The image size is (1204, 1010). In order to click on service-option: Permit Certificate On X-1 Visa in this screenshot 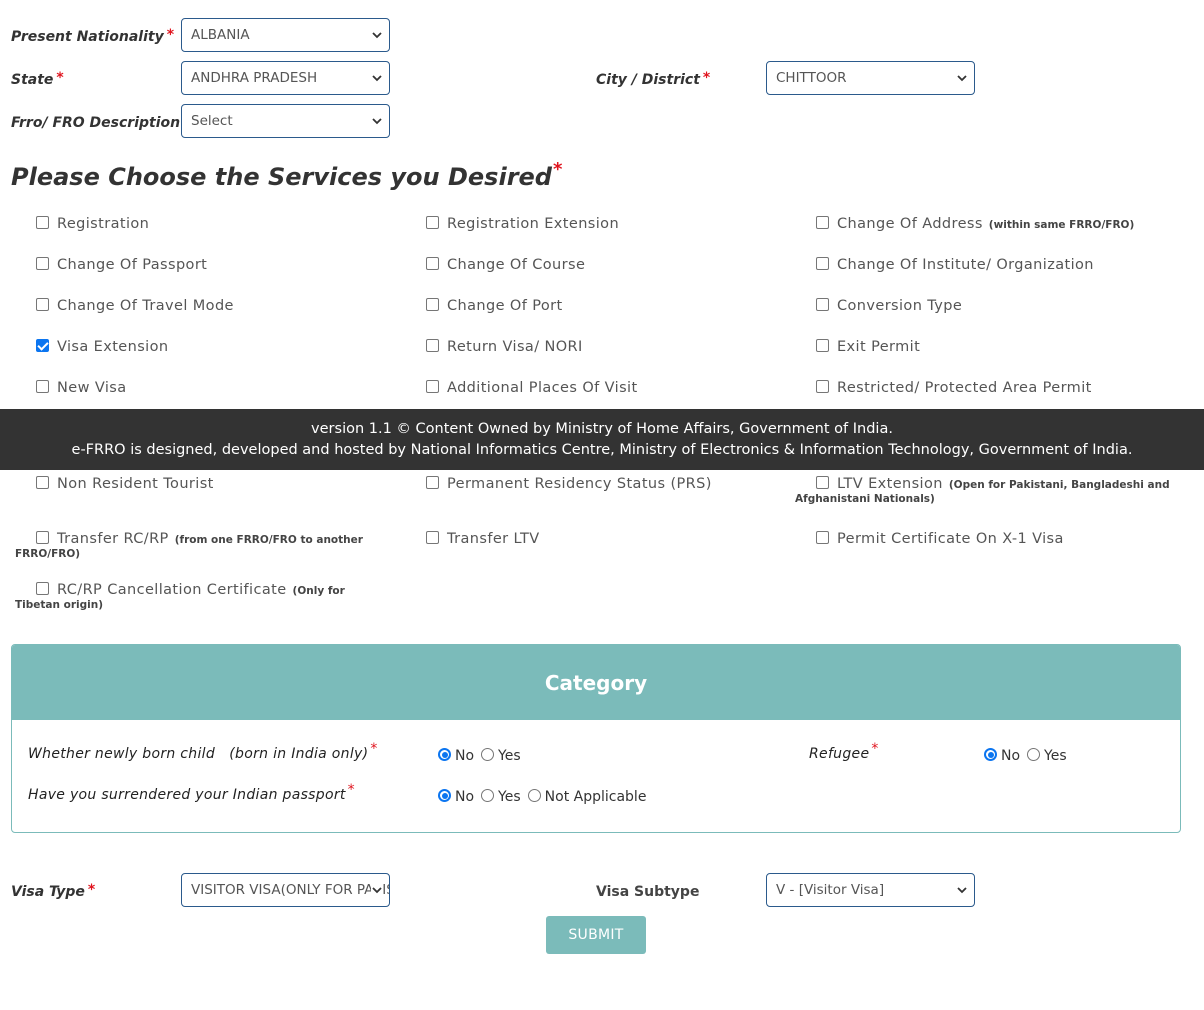, I will do `click(940, 539)`.